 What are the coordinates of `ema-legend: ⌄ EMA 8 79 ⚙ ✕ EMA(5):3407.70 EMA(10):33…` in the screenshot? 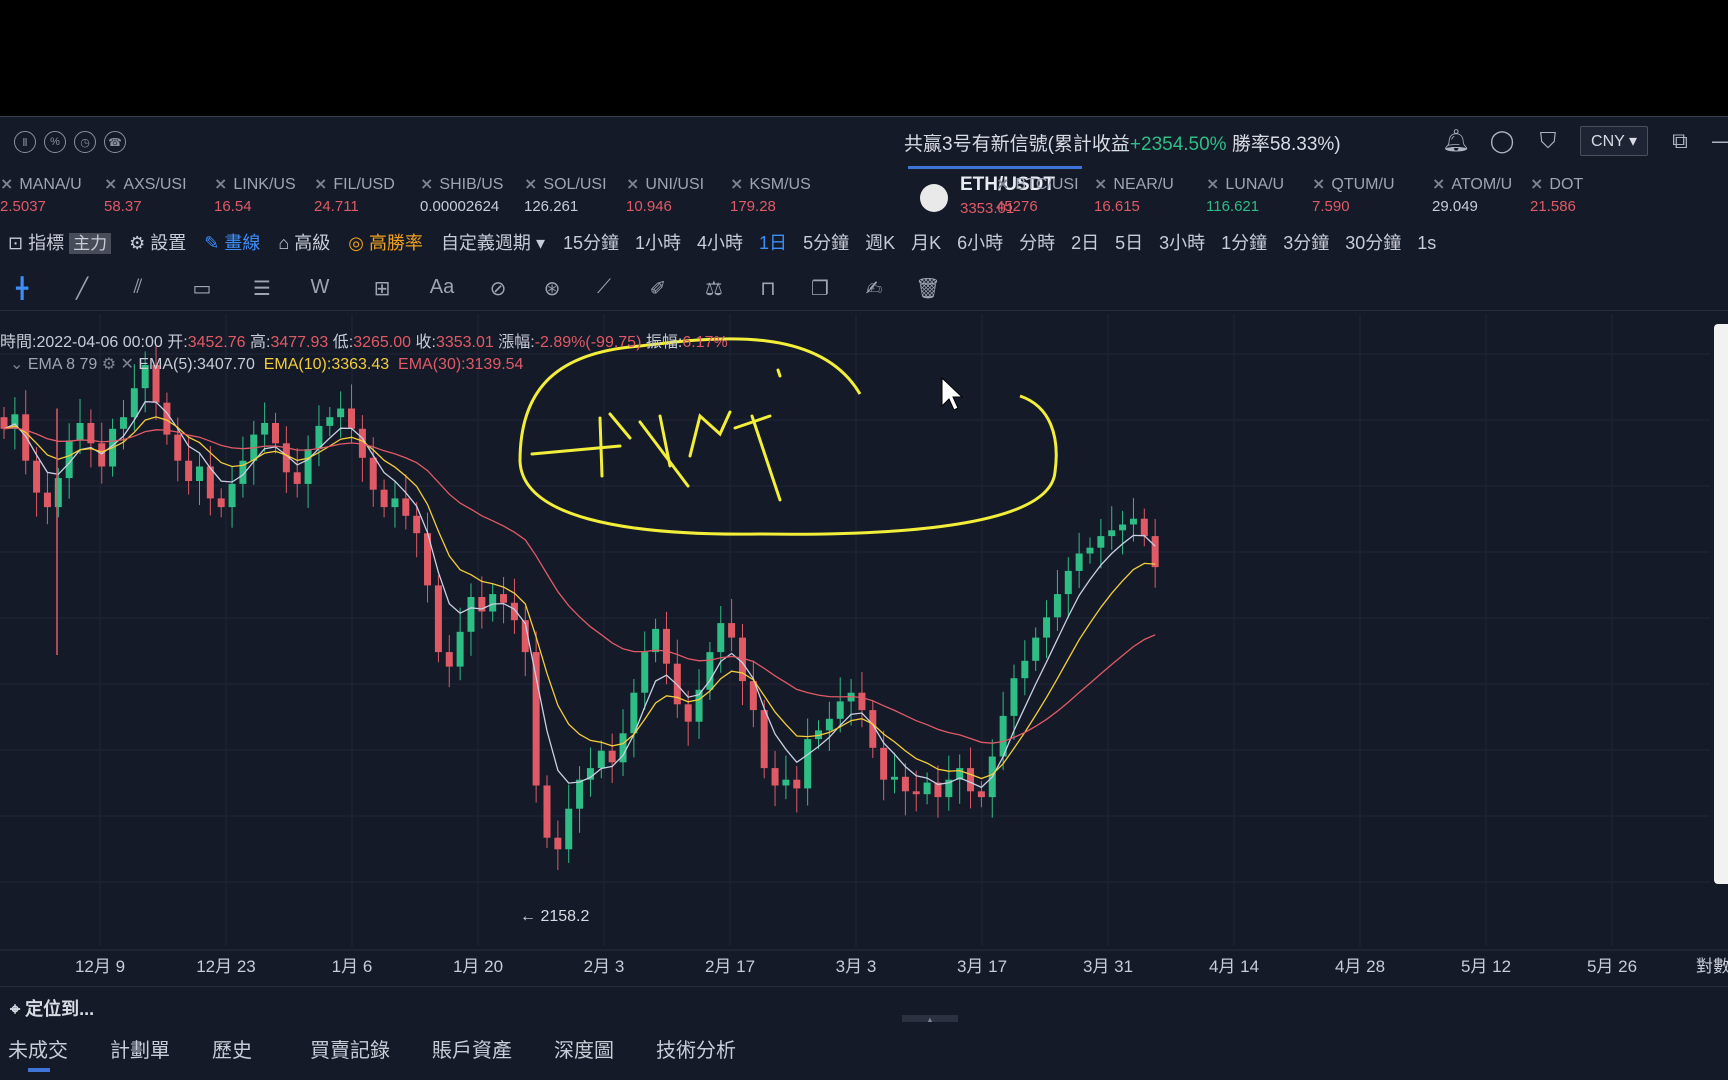 It's located at (266, 364).